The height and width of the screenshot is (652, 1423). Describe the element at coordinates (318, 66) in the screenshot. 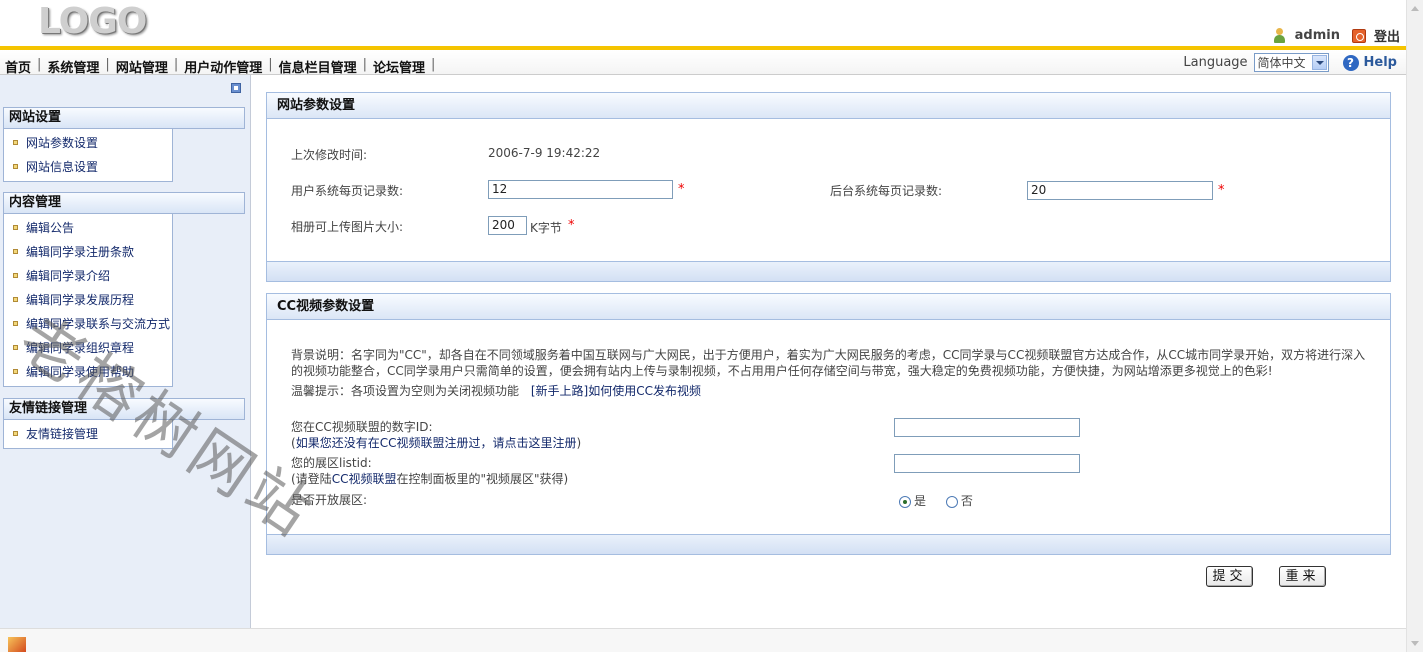

I see `nav-info-columns: 信息栏目管理` at that location.